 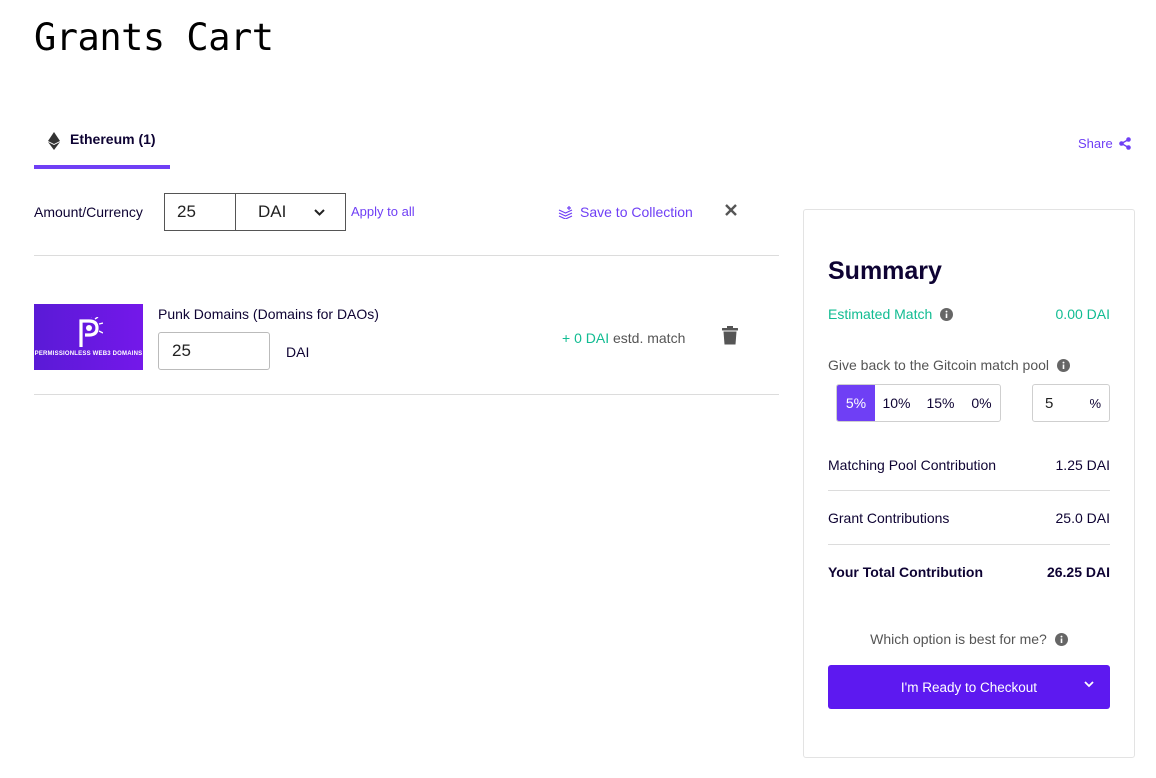 I want to click on percent-option-10: 10%, so click(x=896, y=403).